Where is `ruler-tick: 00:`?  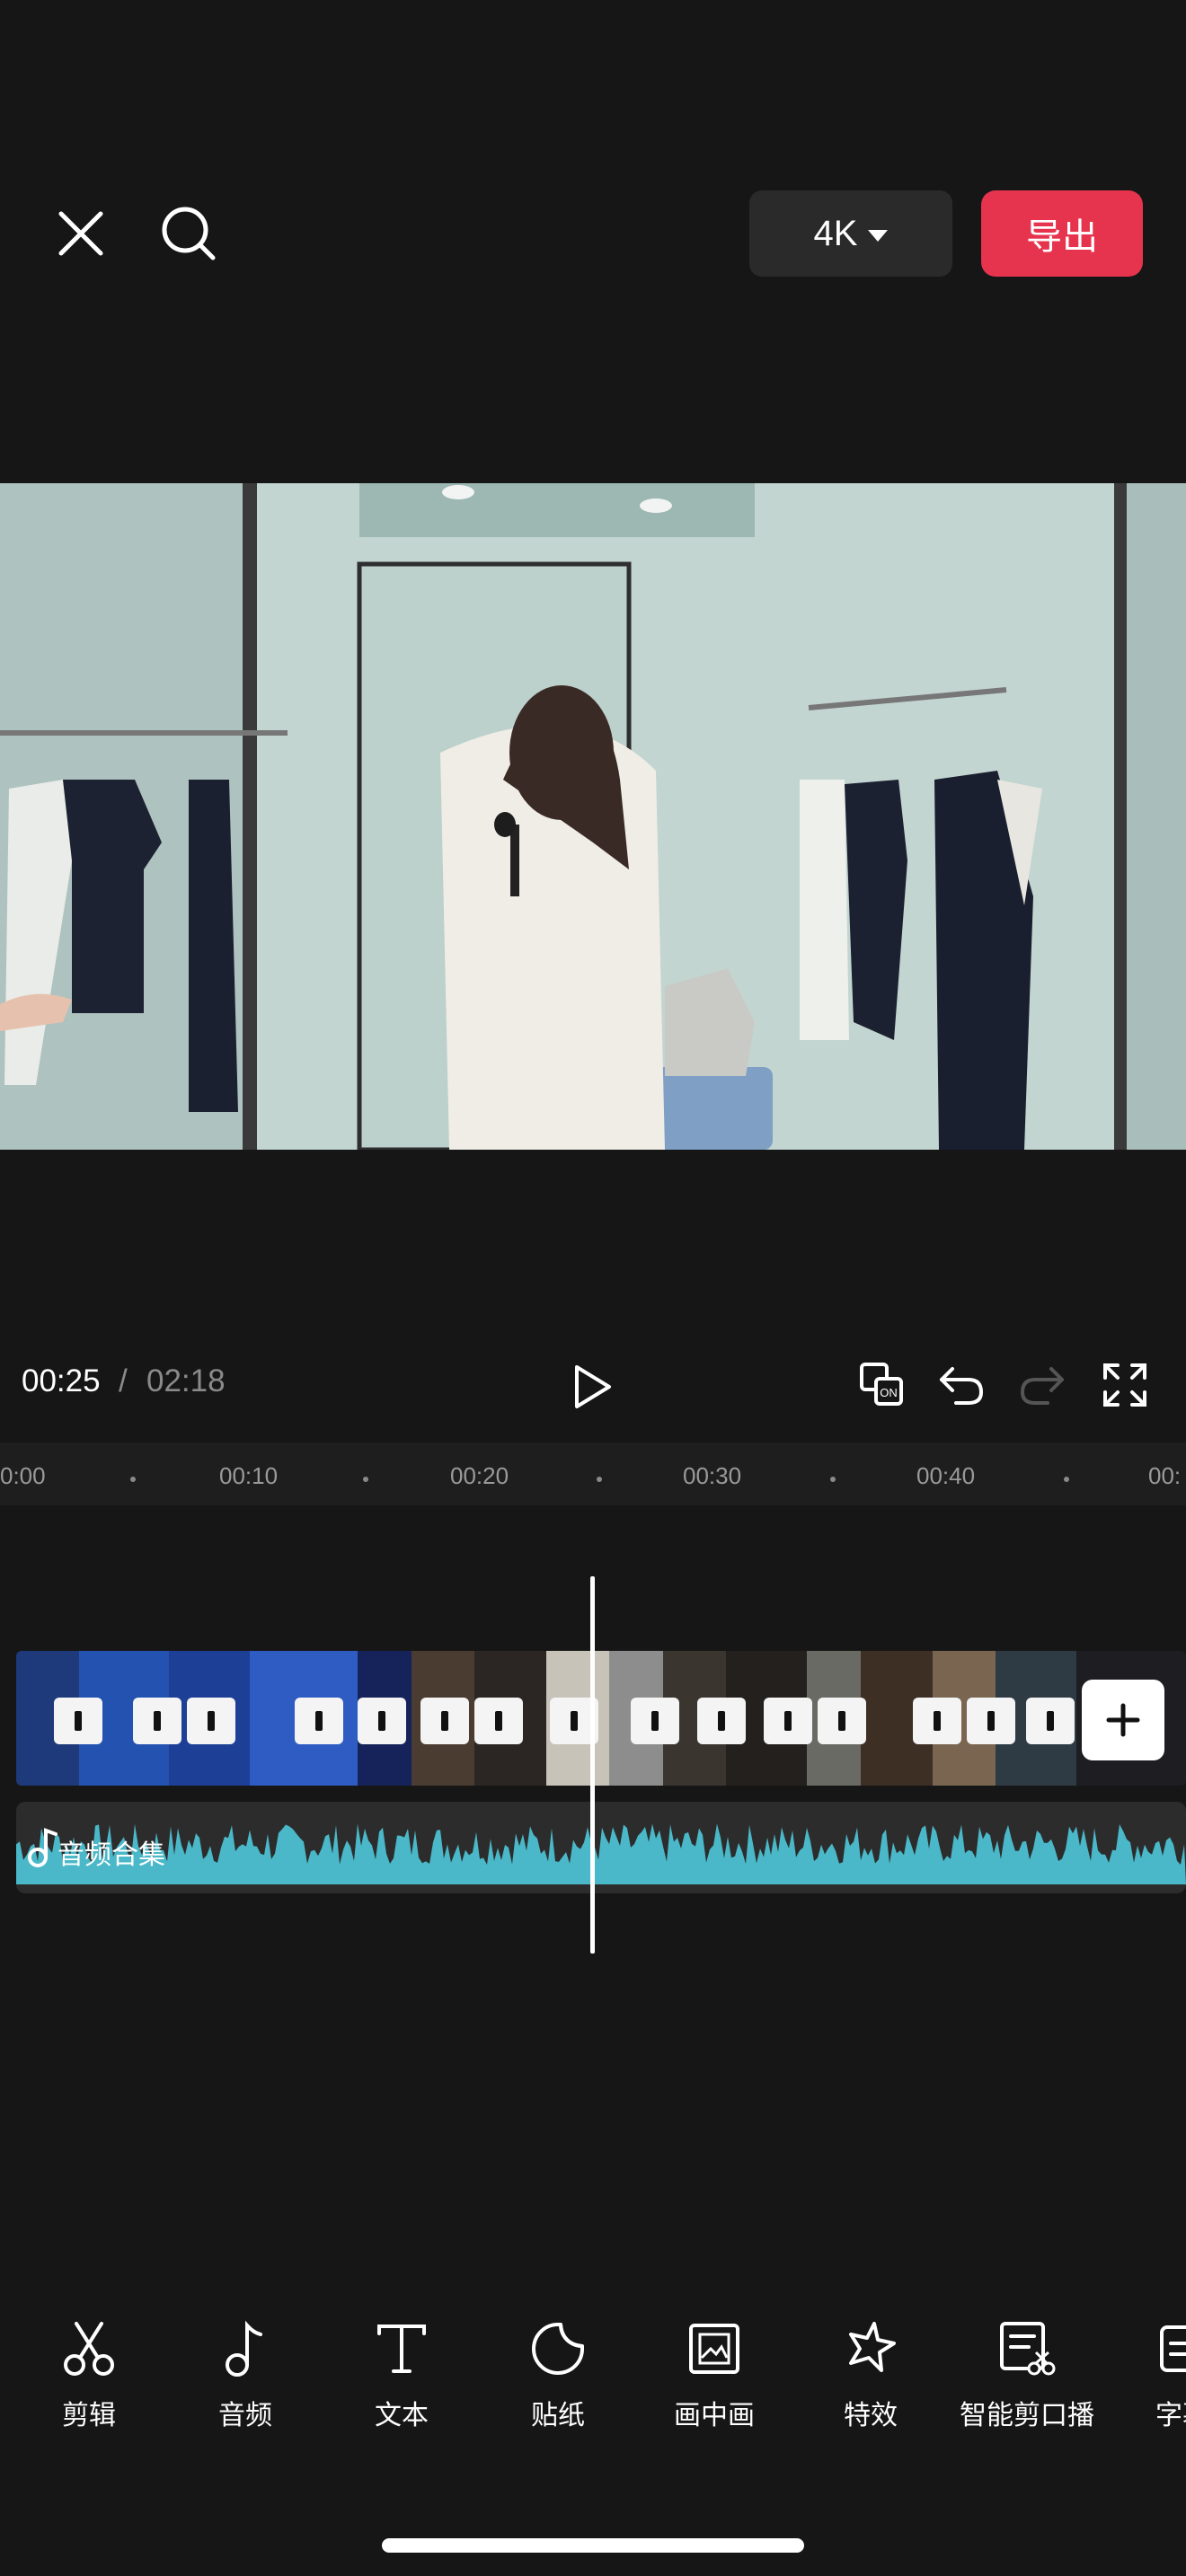
ruler-tick: 00: is located at coordinates (1165, 1475).